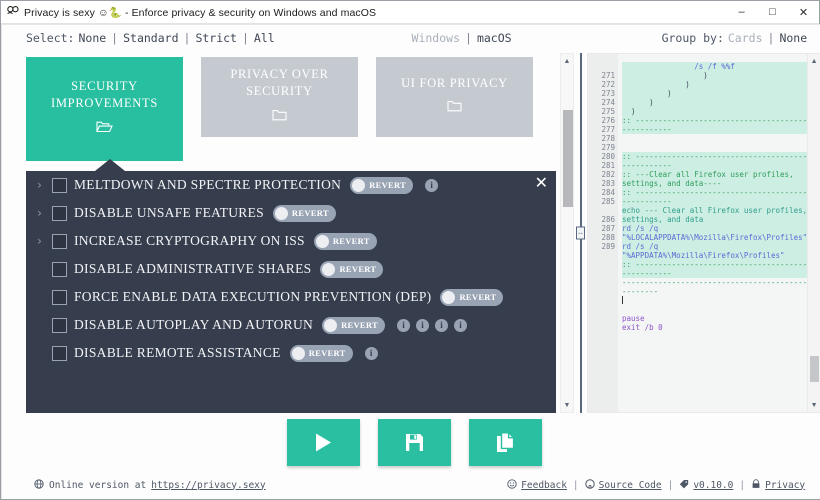  What do you see at coordinates (608, 219) in the screenshot?
I see `code-line-number: 286` at bounding box center [608, 219].